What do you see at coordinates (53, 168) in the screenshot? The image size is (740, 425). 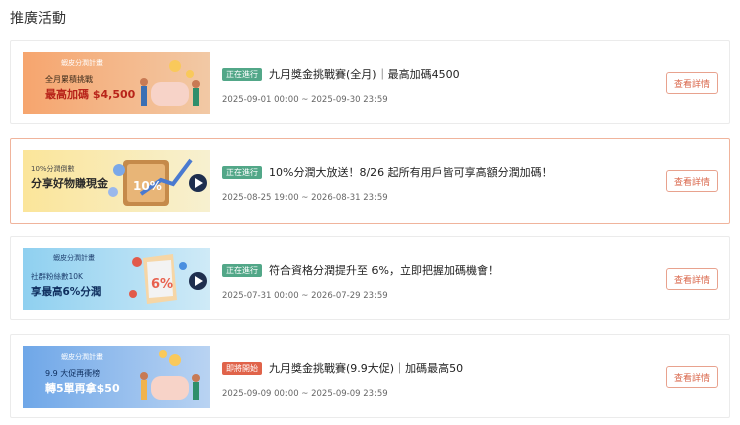 I see `banner-line1: 10%分潤倒數` at bounding box center [53, 168].